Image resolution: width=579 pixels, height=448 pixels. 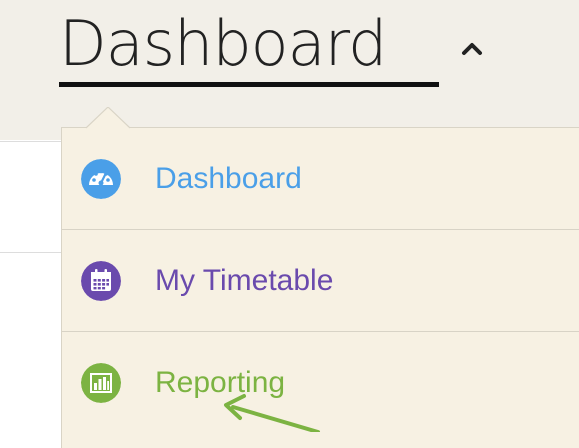 What do you see at coordinates (223, 44) in the screenshot?
I see `page-title: Dashboard` at bounding box center [223, 44].